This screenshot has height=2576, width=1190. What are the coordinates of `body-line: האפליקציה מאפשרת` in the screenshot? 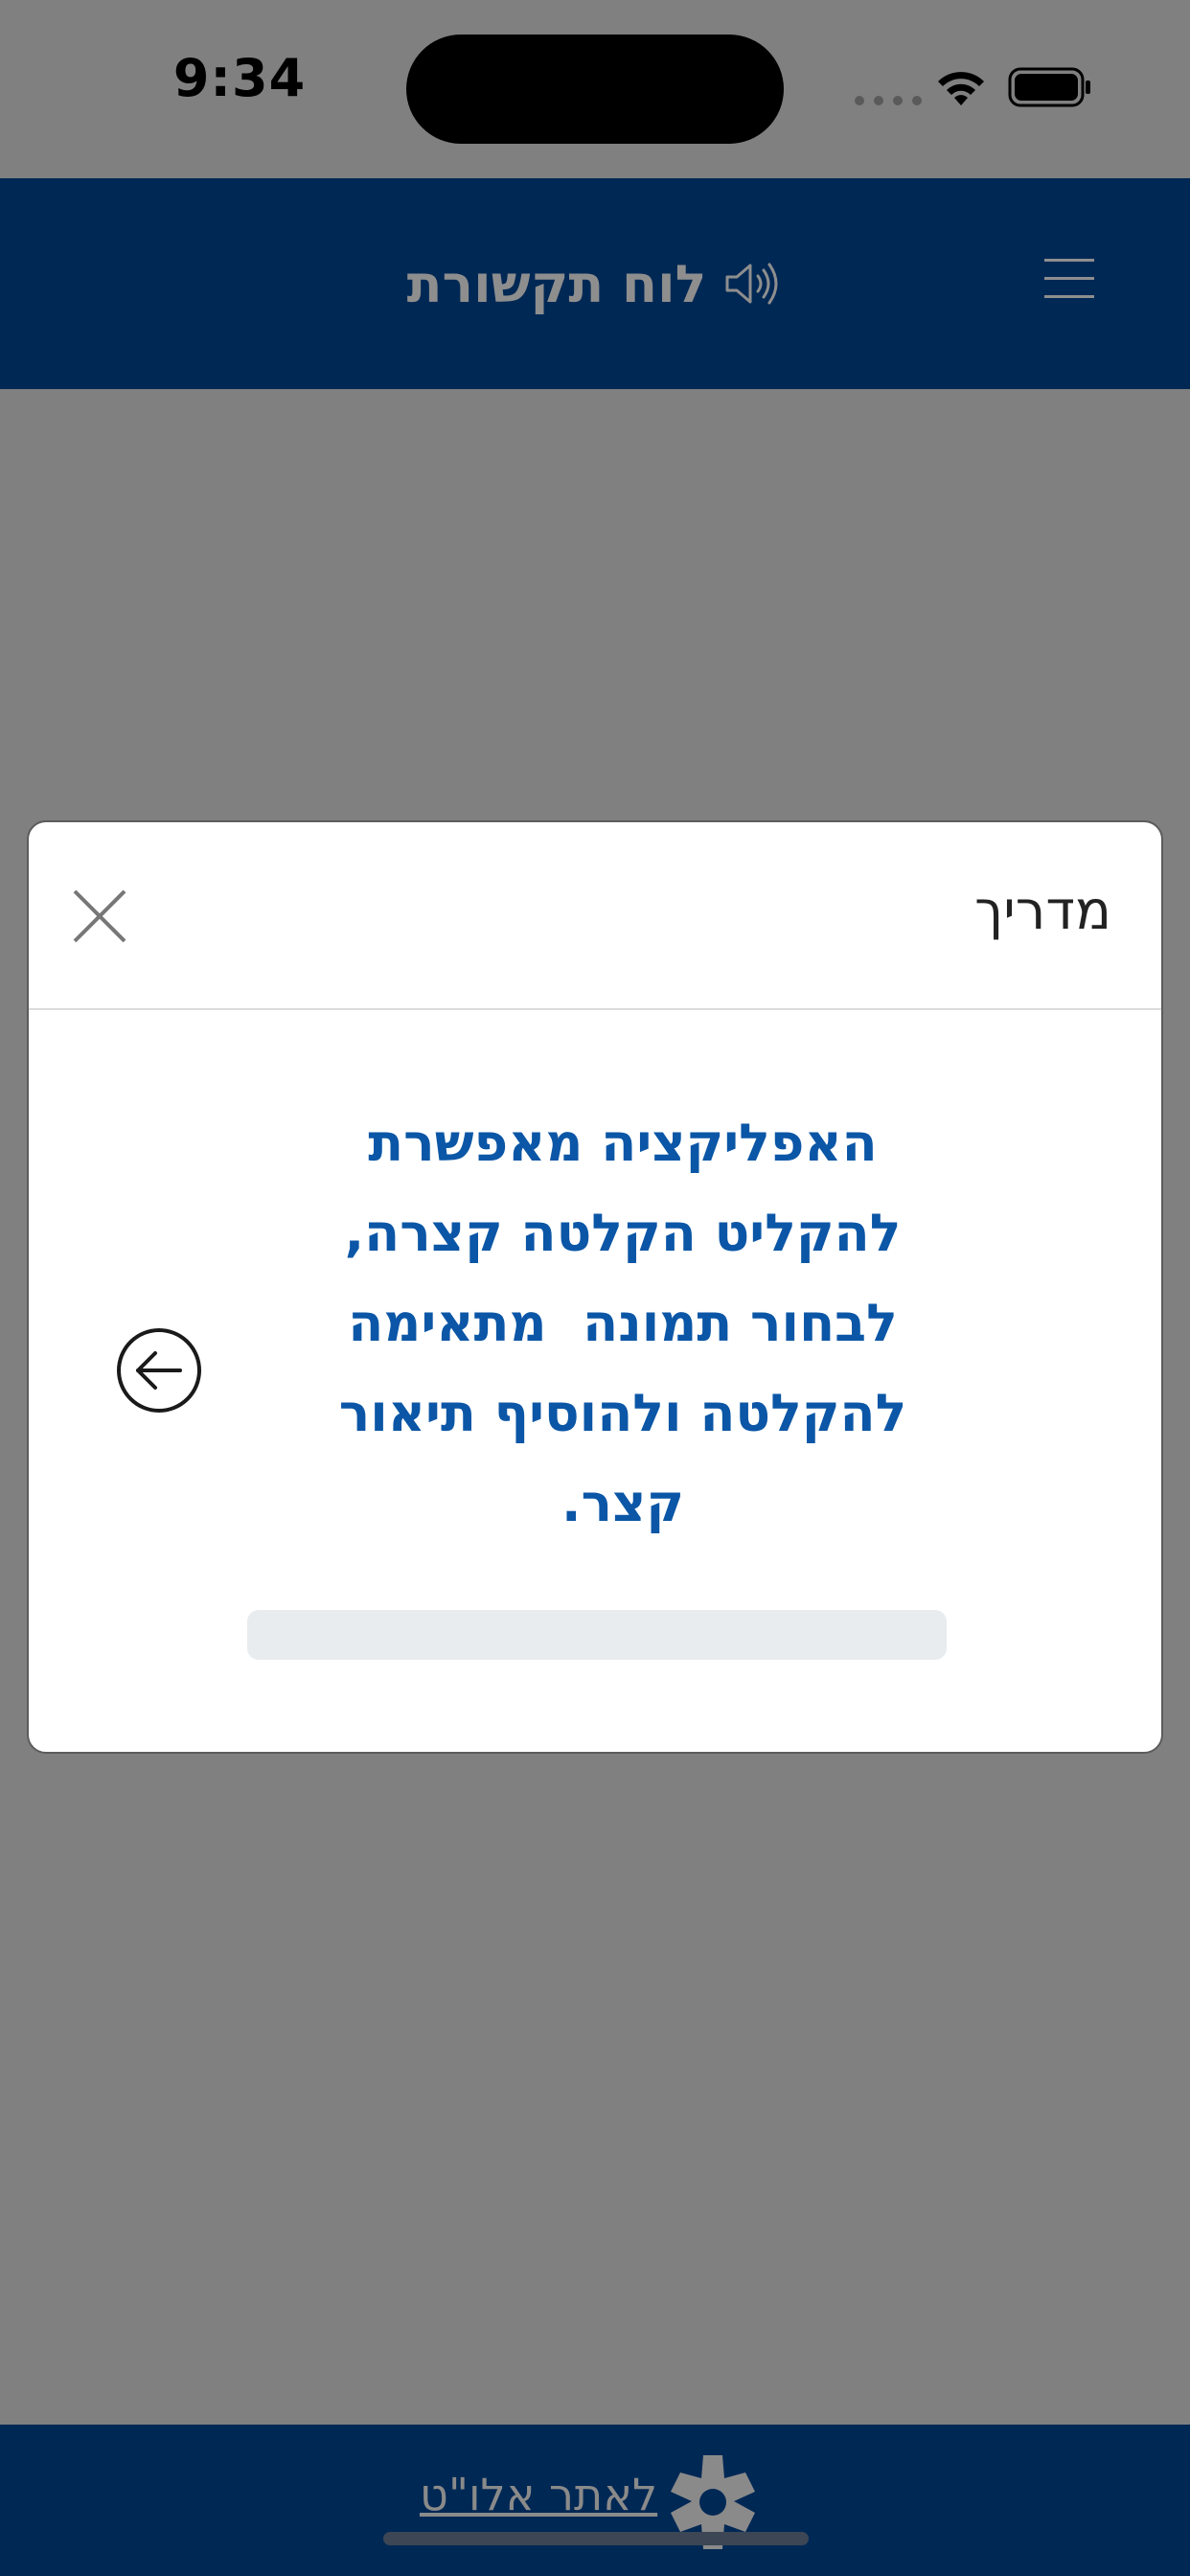 It's located at (623, 1143).